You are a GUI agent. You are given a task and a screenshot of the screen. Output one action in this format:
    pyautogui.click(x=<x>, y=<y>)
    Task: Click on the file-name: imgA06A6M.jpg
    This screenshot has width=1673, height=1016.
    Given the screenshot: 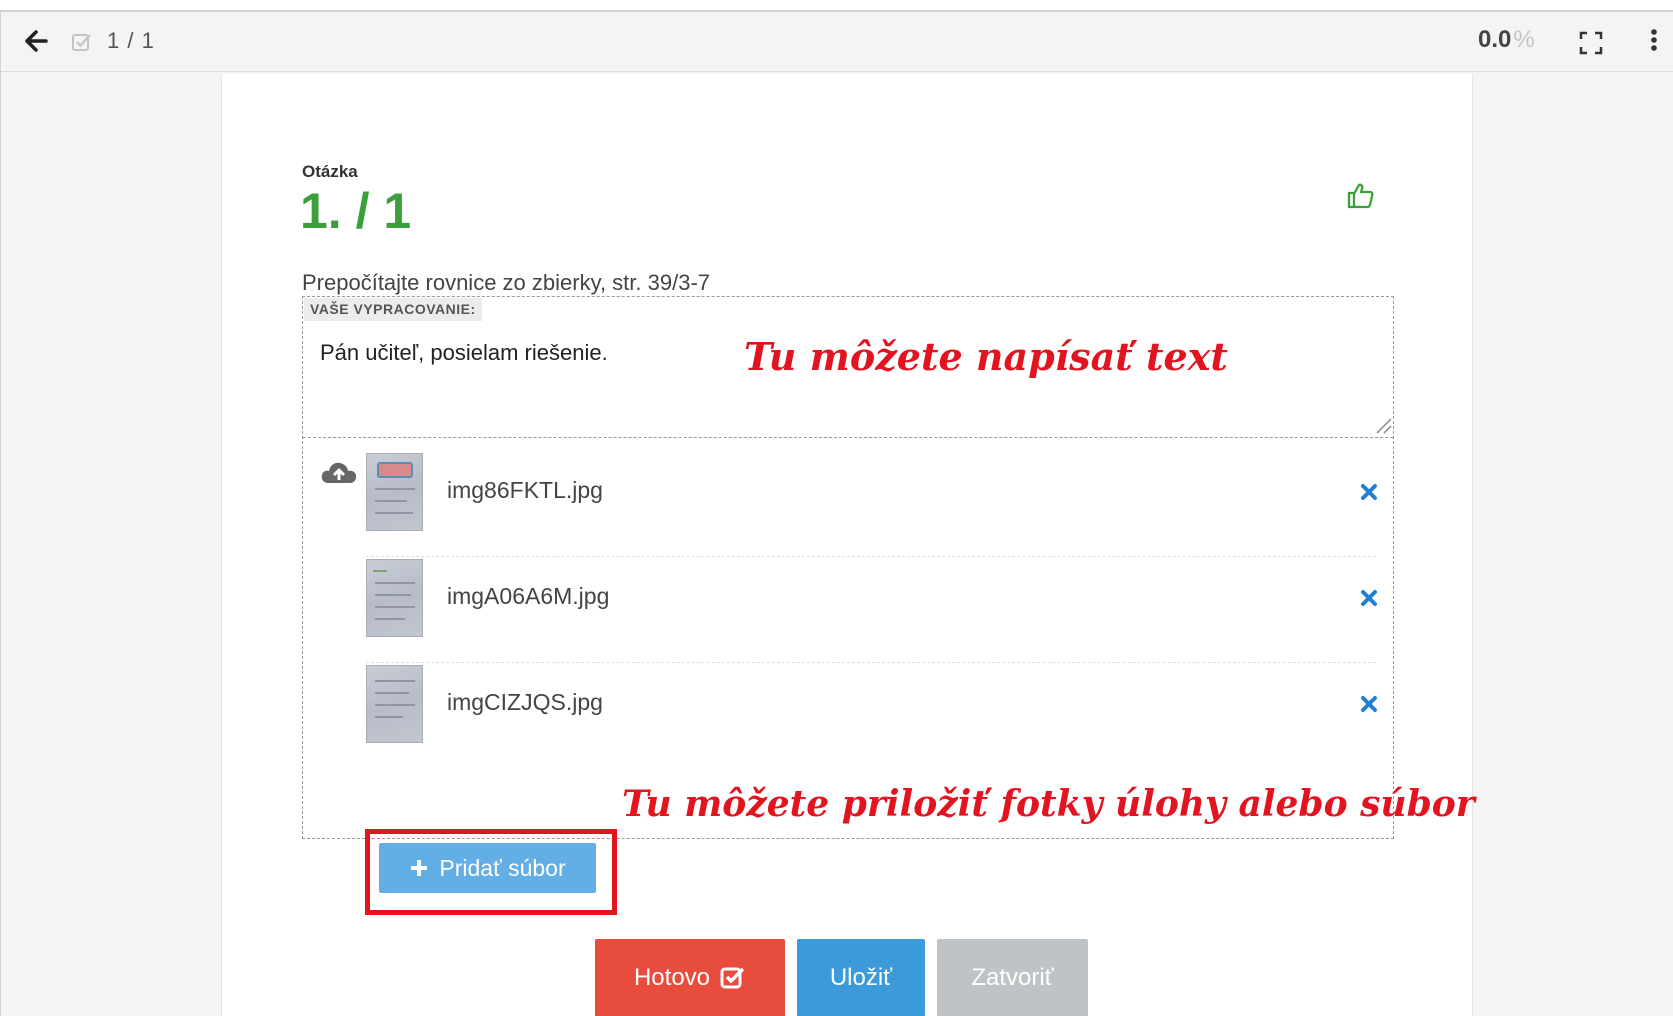 What is the action you would take?
    pyautogui.click(x=528, y=596)
    